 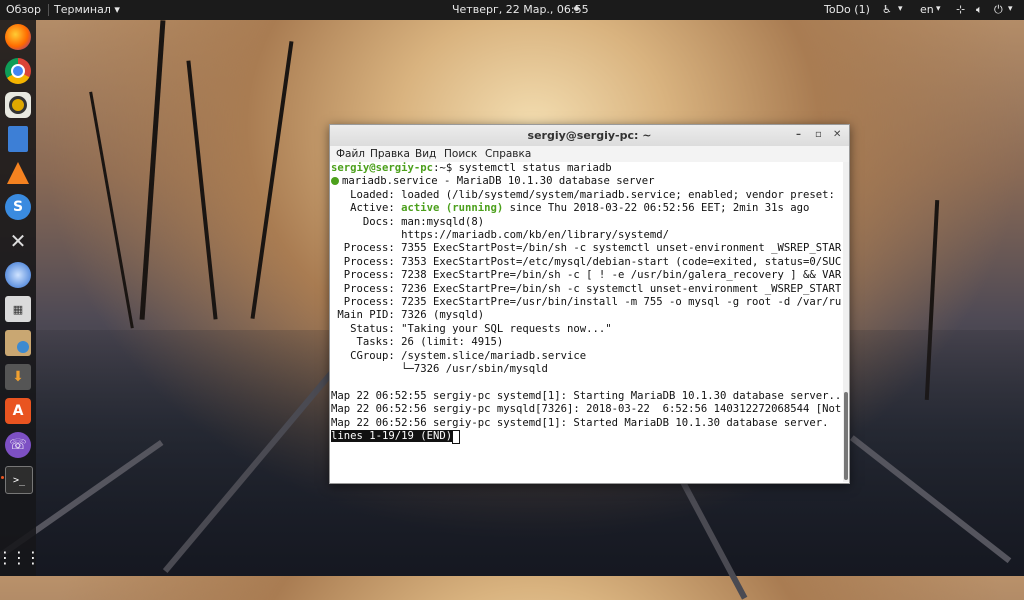 I want to click on window-title: sergiy@sergiy-pc: ~, so click(x=589, y=135).